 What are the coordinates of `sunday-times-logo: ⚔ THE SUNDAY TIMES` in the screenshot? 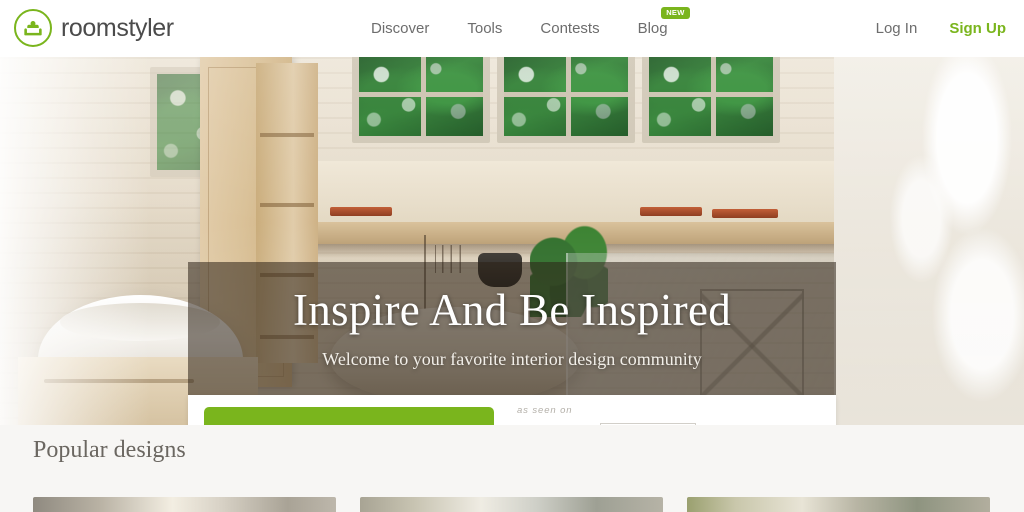 It's located at (764, 424).